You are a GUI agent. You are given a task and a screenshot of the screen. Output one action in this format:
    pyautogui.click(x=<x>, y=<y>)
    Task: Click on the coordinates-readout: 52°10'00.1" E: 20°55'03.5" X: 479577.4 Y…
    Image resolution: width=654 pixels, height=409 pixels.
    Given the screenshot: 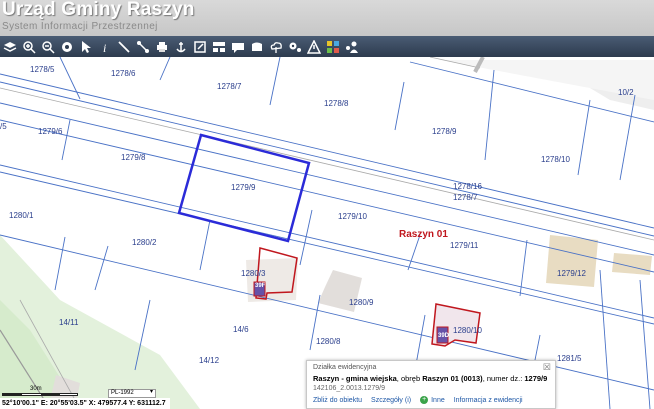 What is the action you would take?
    pyautogui.click(x=85, y=403)
    